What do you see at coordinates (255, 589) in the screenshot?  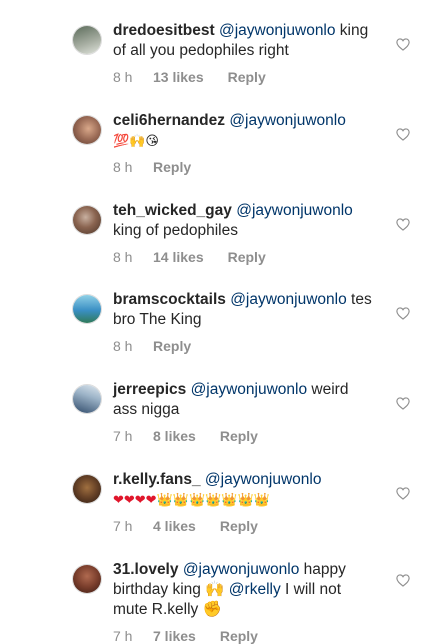 I see `comment-mention-2: @rkelly` at bounding box center [255, 589].